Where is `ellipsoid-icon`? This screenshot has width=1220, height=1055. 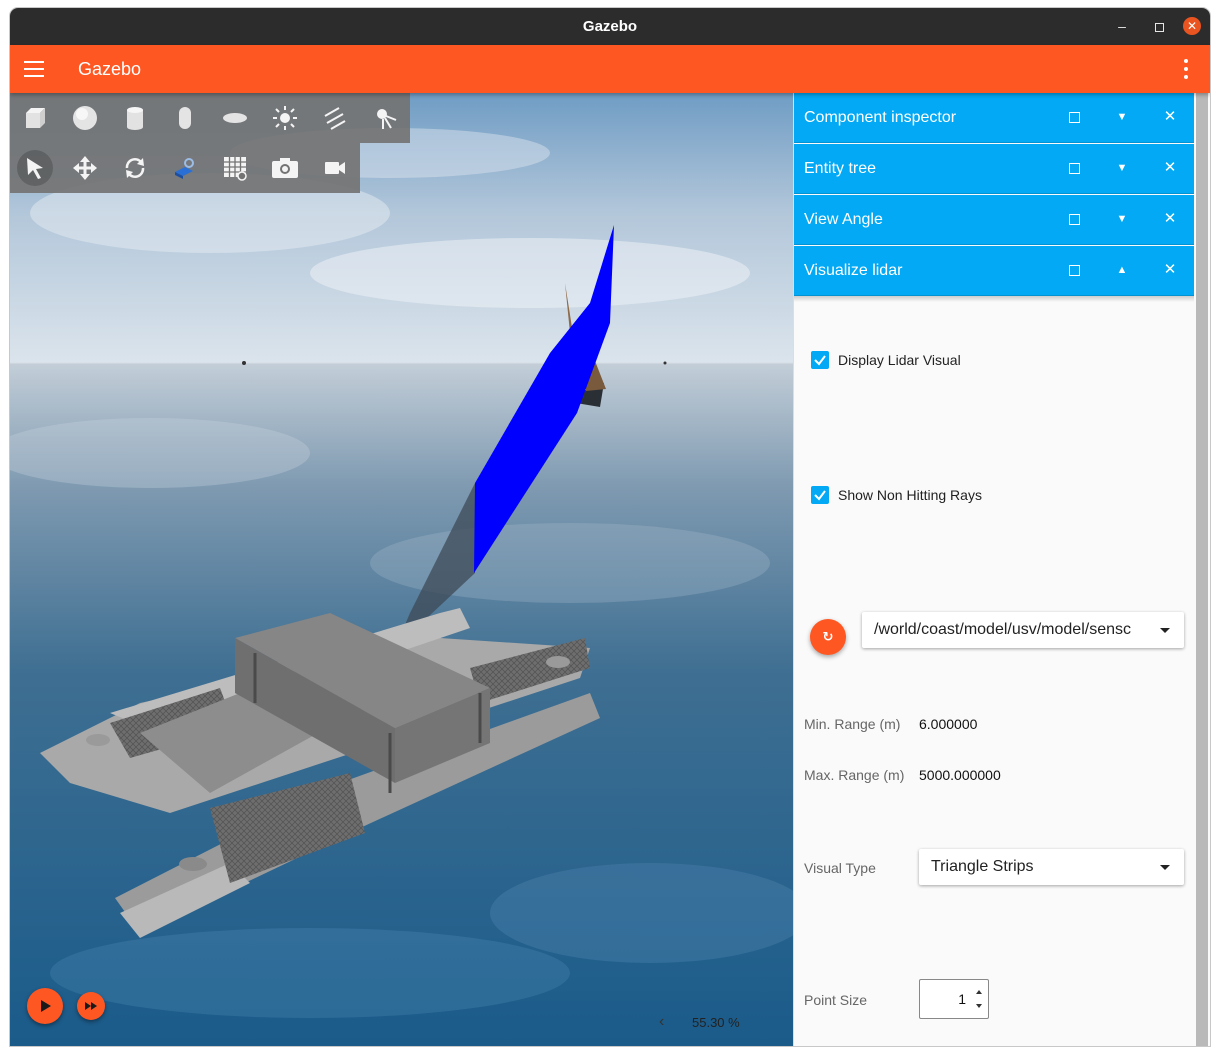 ellipsoid-icon is located at coordinates (235, 118).